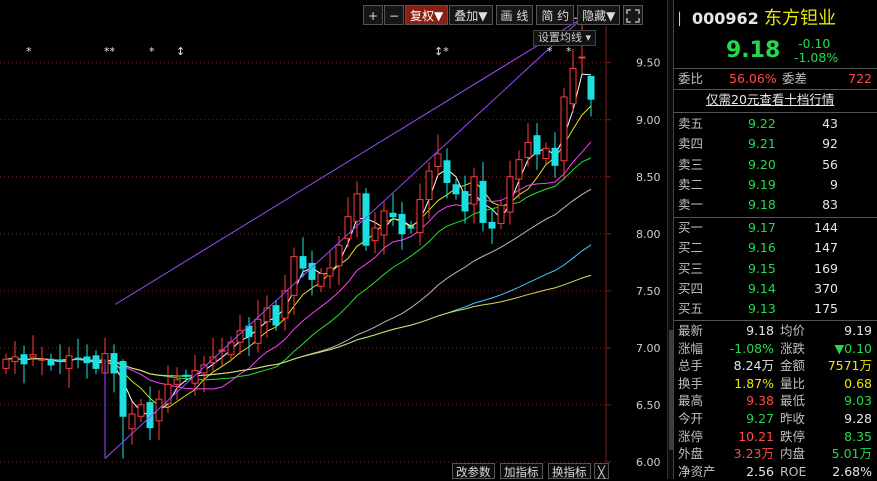  I want to click on ask-row: 卖五 9.22 43, so click(775, 124).